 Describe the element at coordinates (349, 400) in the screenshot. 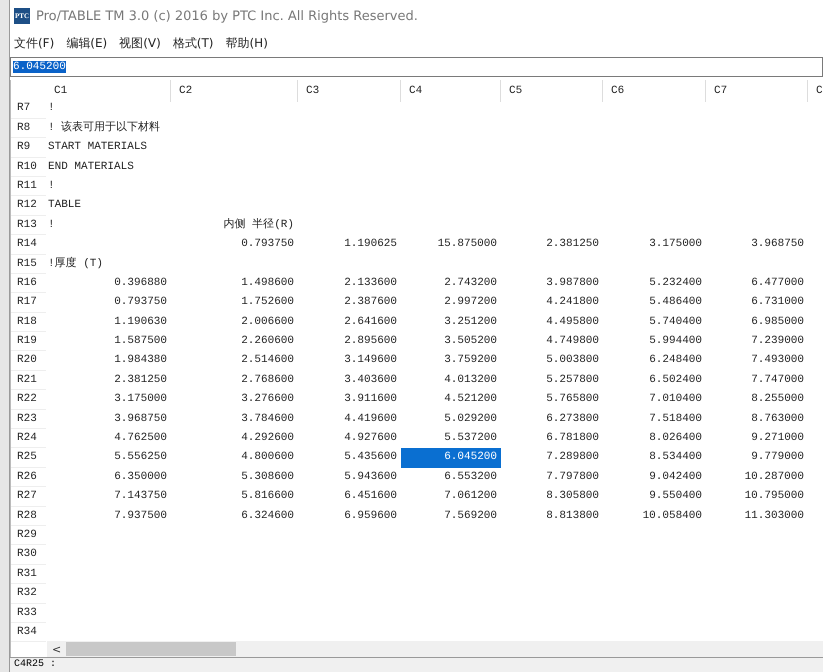

I see `table-cell: 3.911600` at that location.